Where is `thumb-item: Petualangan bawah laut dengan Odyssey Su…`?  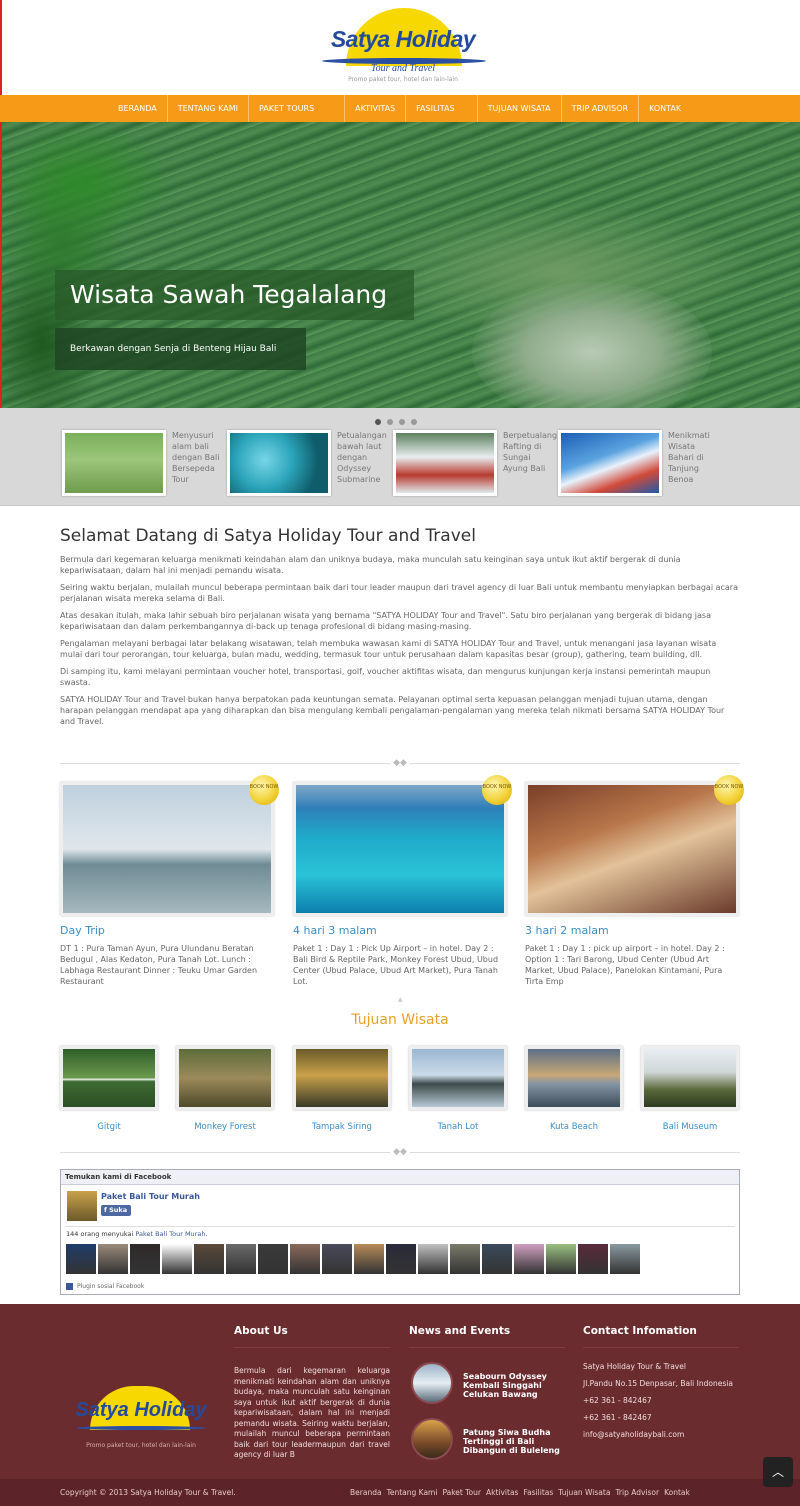 thumb-item: Petualangan bawah laut dengan Odyssey Su… is located at coordinates (307, 463).